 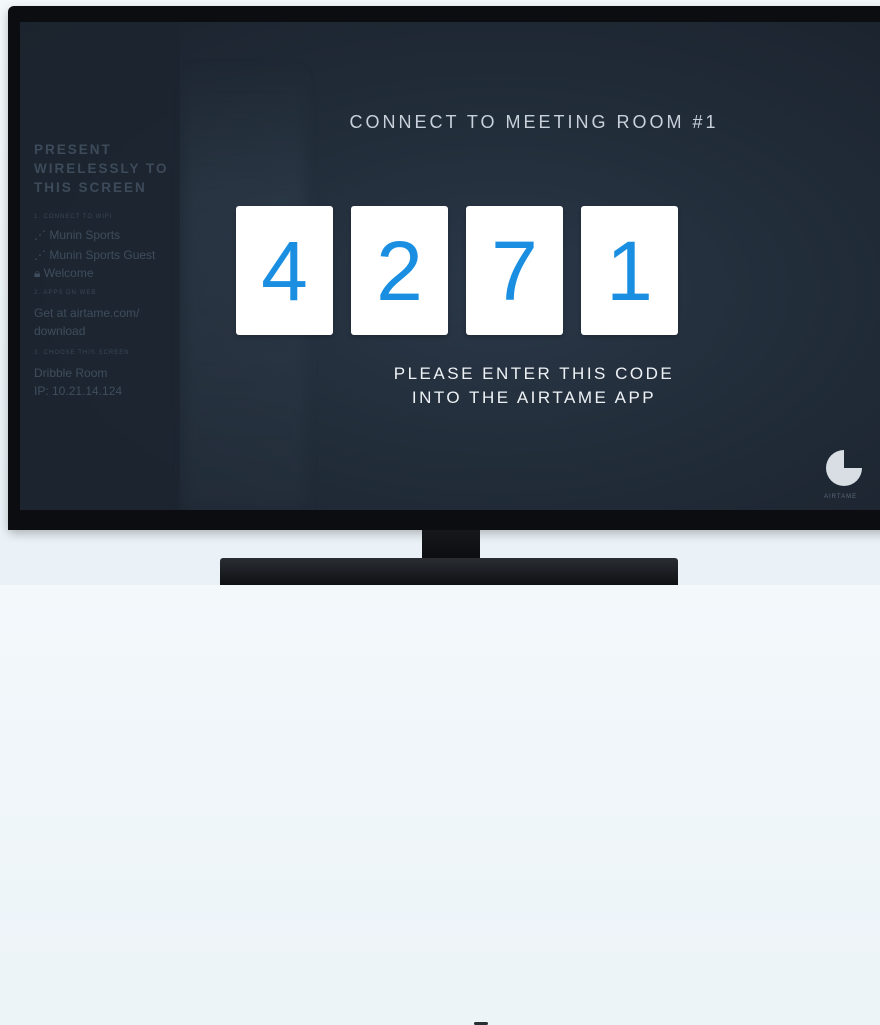 I want to click on pin-digit-card: 2, so click(x=399, y=270).